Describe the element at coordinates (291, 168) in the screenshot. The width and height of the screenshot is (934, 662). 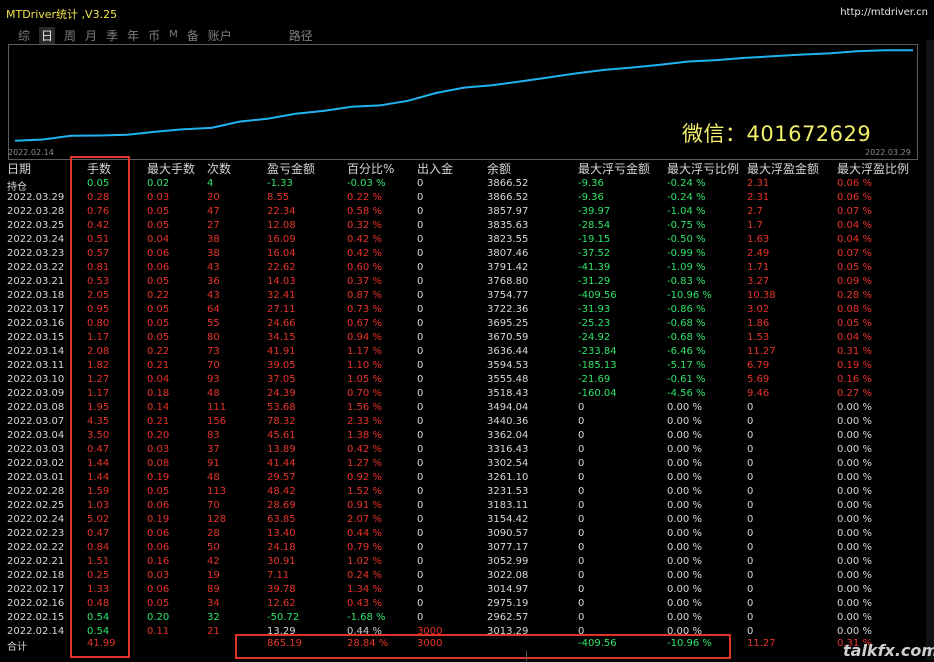
I see `column-header: 盈亏金额` at that location.